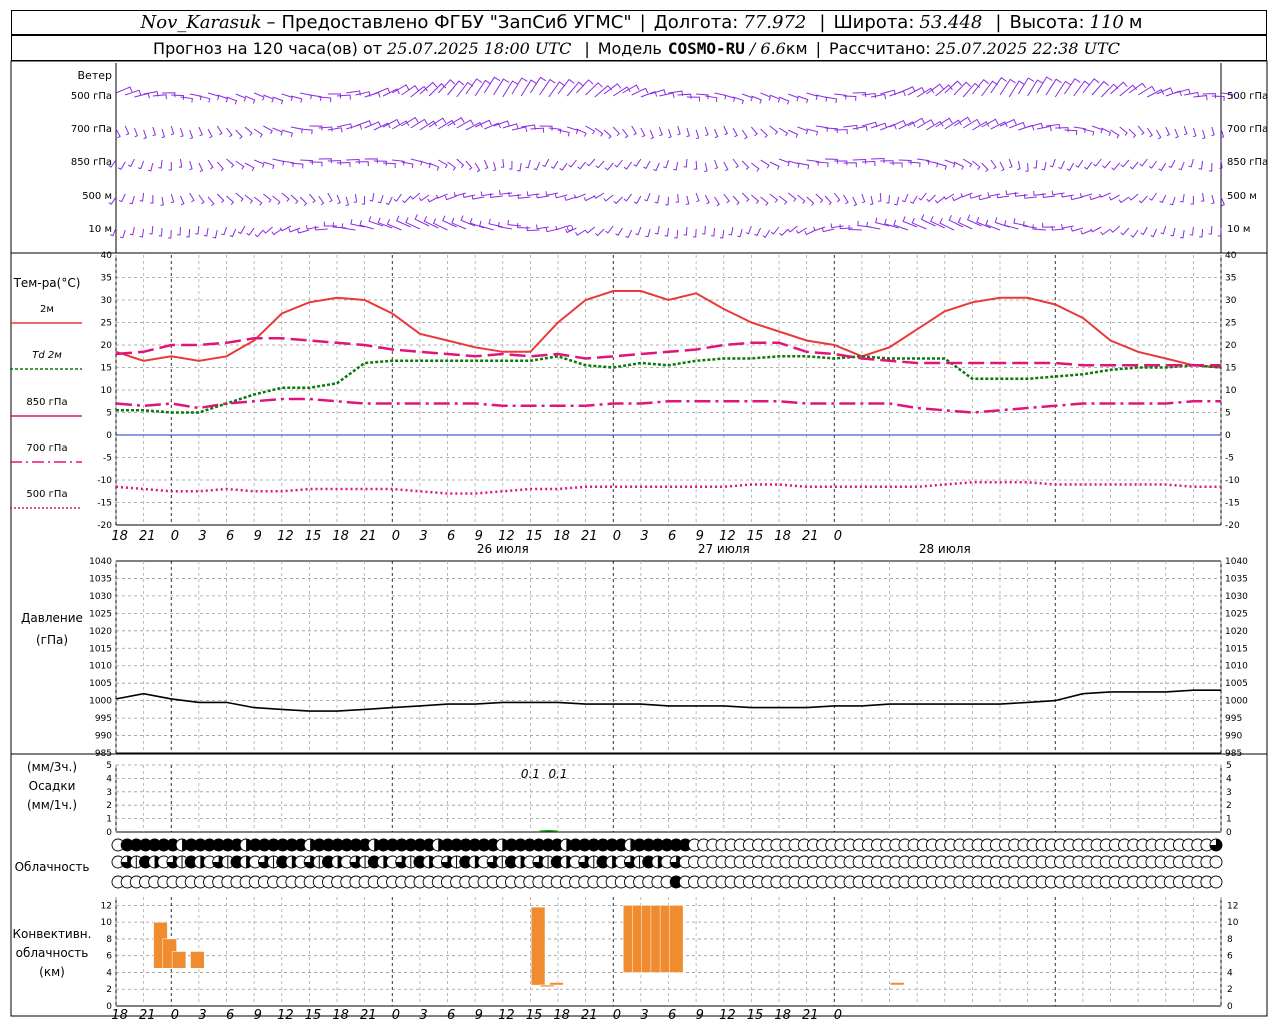 Image resolution: width=1280 pixels, height=1024 pixels. What do you see at coordinates (1247, 129) in the screenshot?
I see `wind-level-label-right: 700 гПа` at bounding box center [1247, 129].